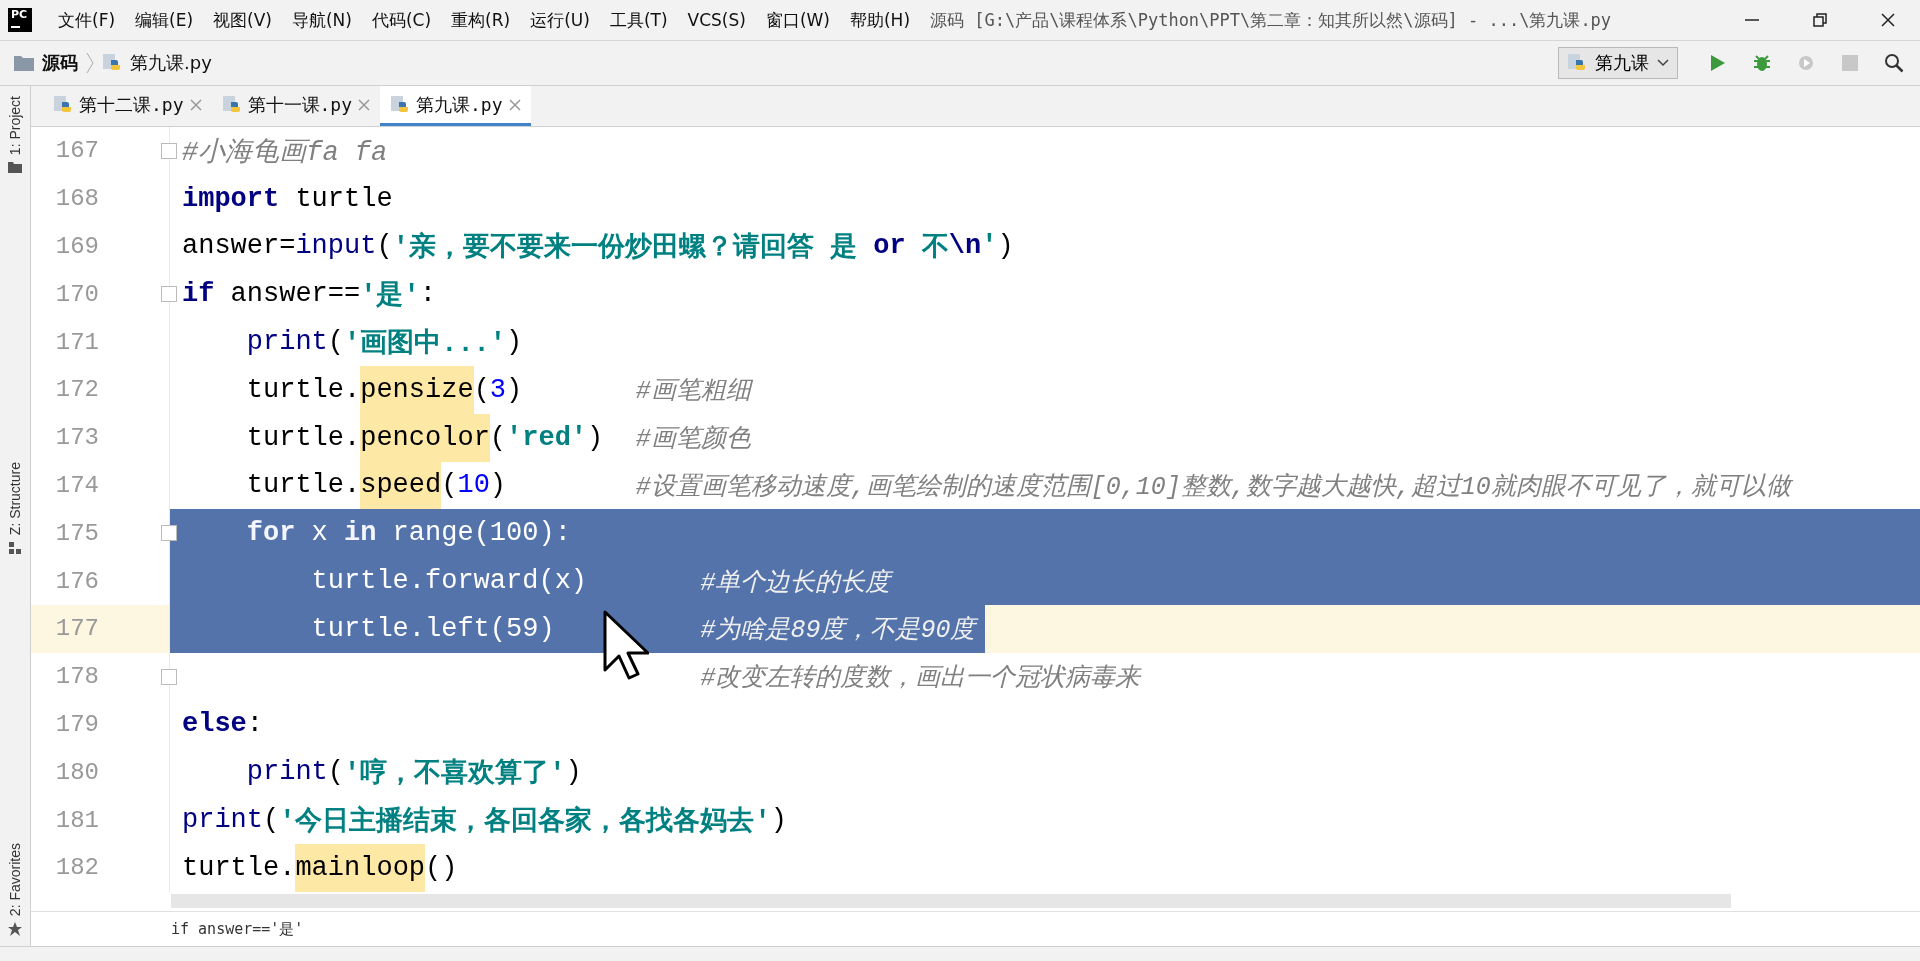 Image resolution: width=1920 pixels, height=961 pixels. I want to click on line-number: 181, so click(76, 820).